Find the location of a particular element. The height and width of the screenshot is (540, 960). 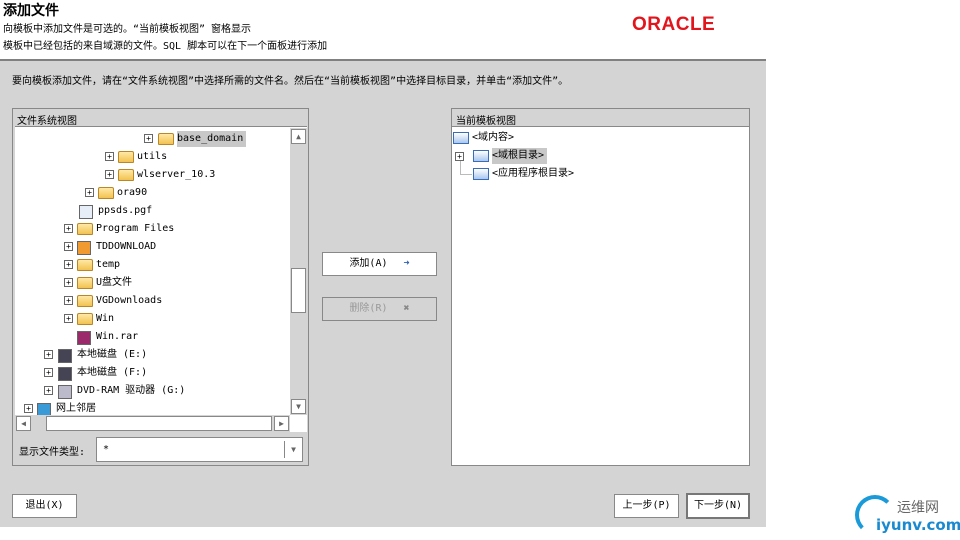

tree-item: ppsds.pgf is located at coordinates (125, 211).